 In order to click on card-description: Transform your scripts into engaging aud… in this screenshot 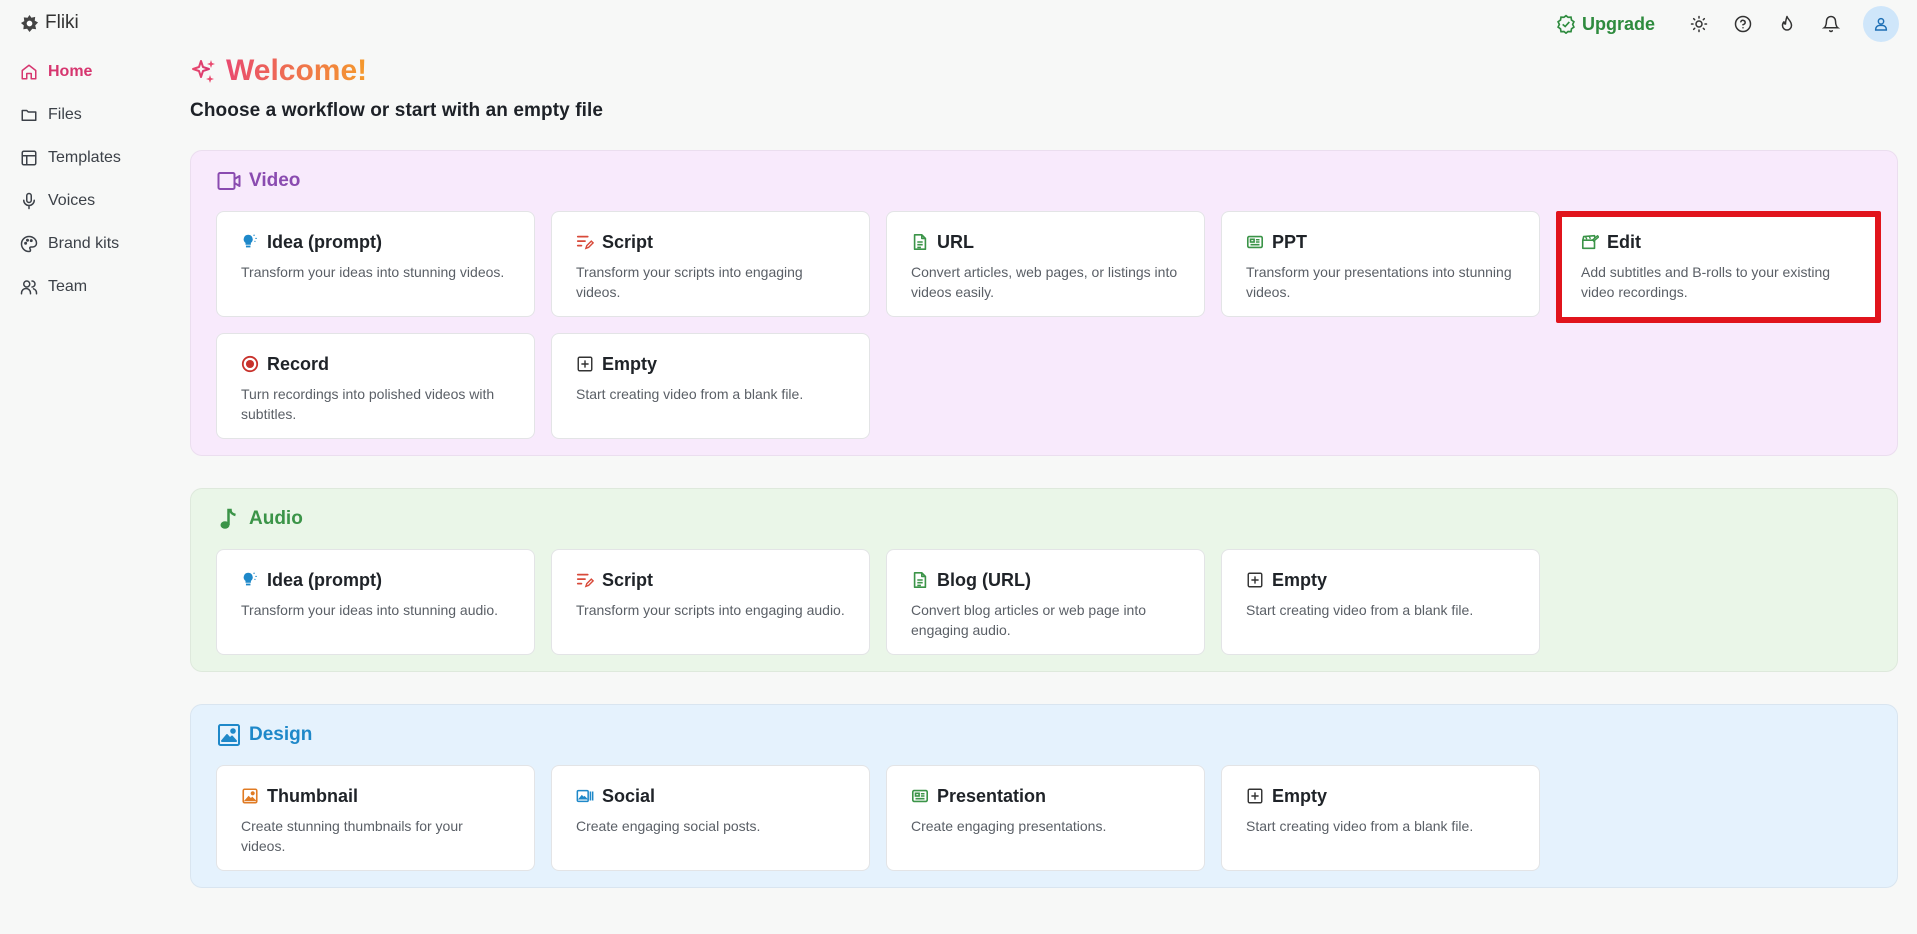, I will do `click(710, 610)`.